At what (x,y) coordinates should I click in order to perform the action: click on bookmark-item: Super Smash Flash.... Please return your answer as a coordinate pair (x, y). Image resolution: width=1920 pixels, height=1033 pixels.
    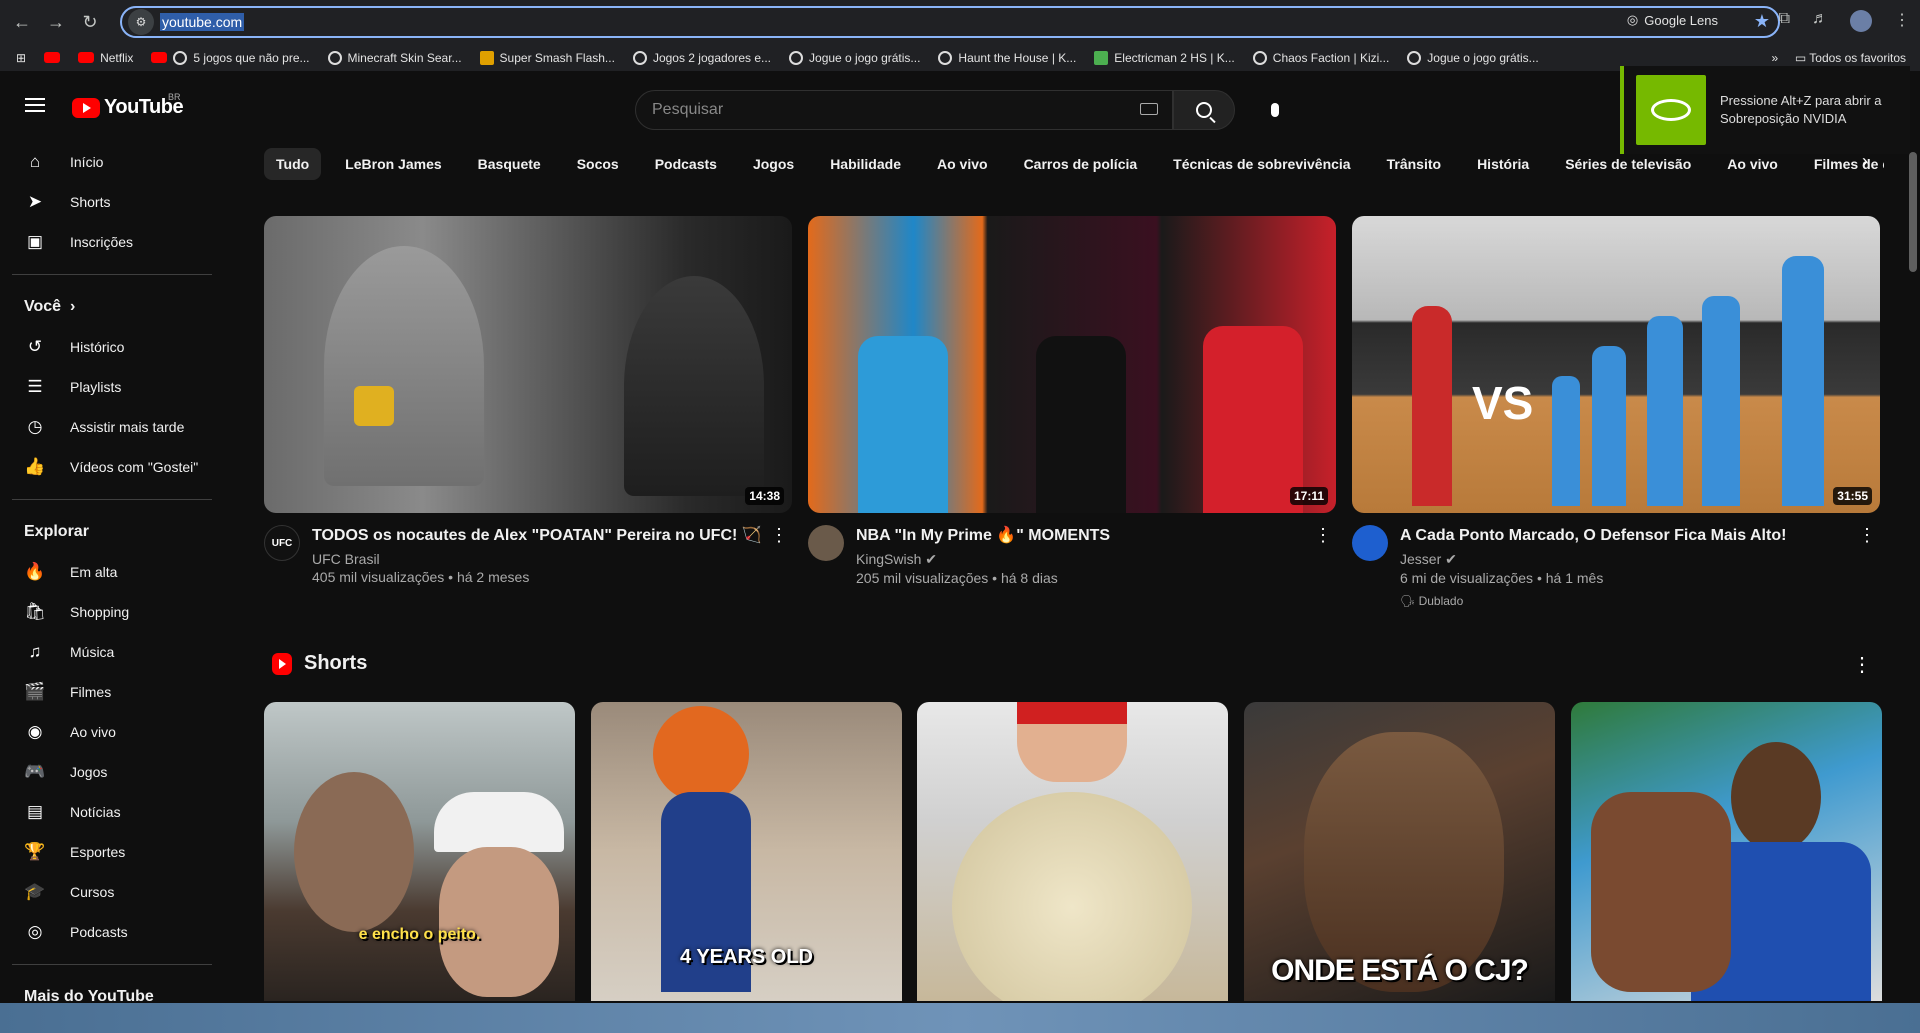
    Looking at the image, I should click on (547, 57).